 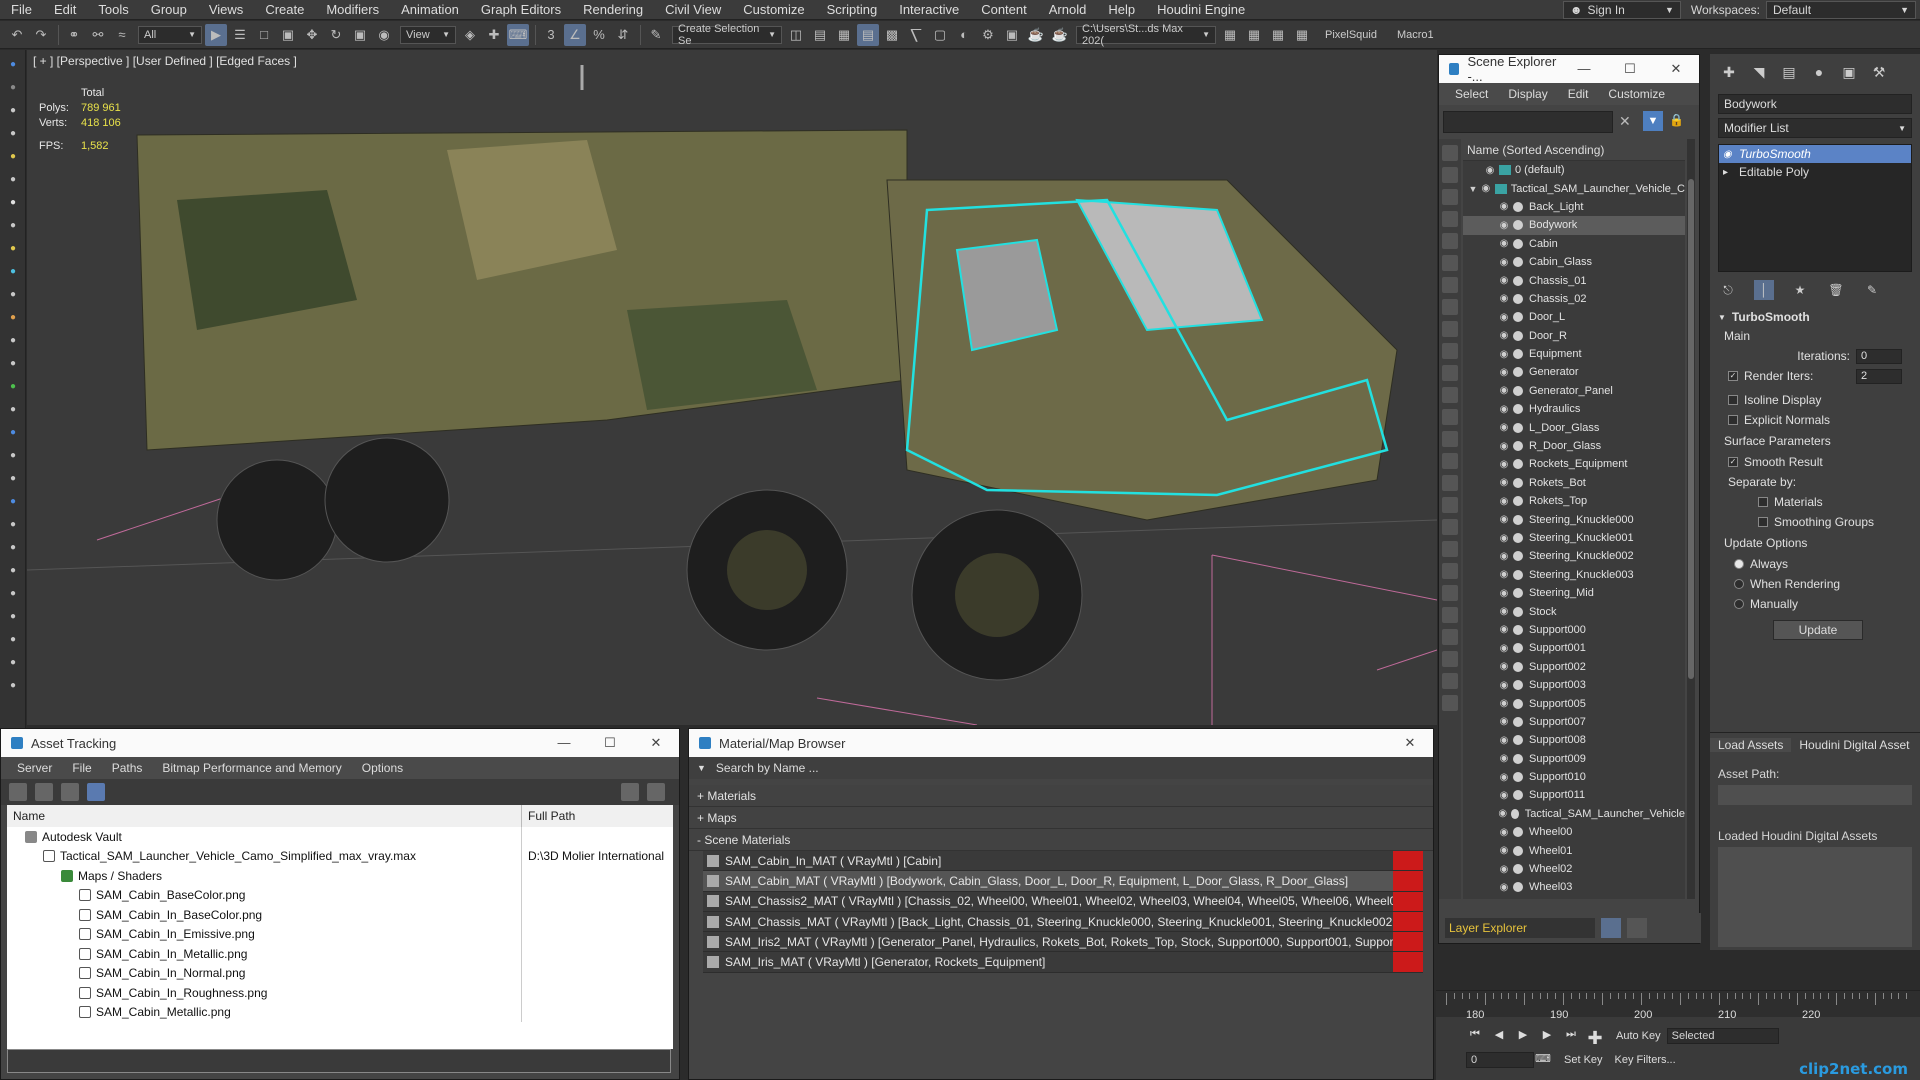 What do you see at coordinates (1574, 372) in the screenshot?
I see `tree-item: ◉ Generator` at bounding box center [1574, 372].